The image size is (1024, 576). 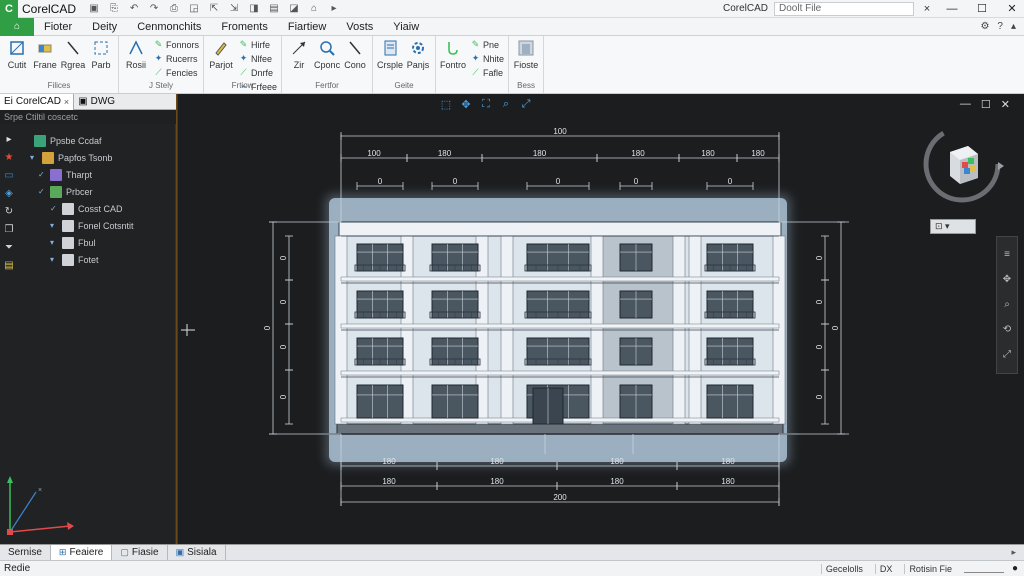 I want to click on ribbon-tool-panjs: Panjs, so click(x=418, y=54).